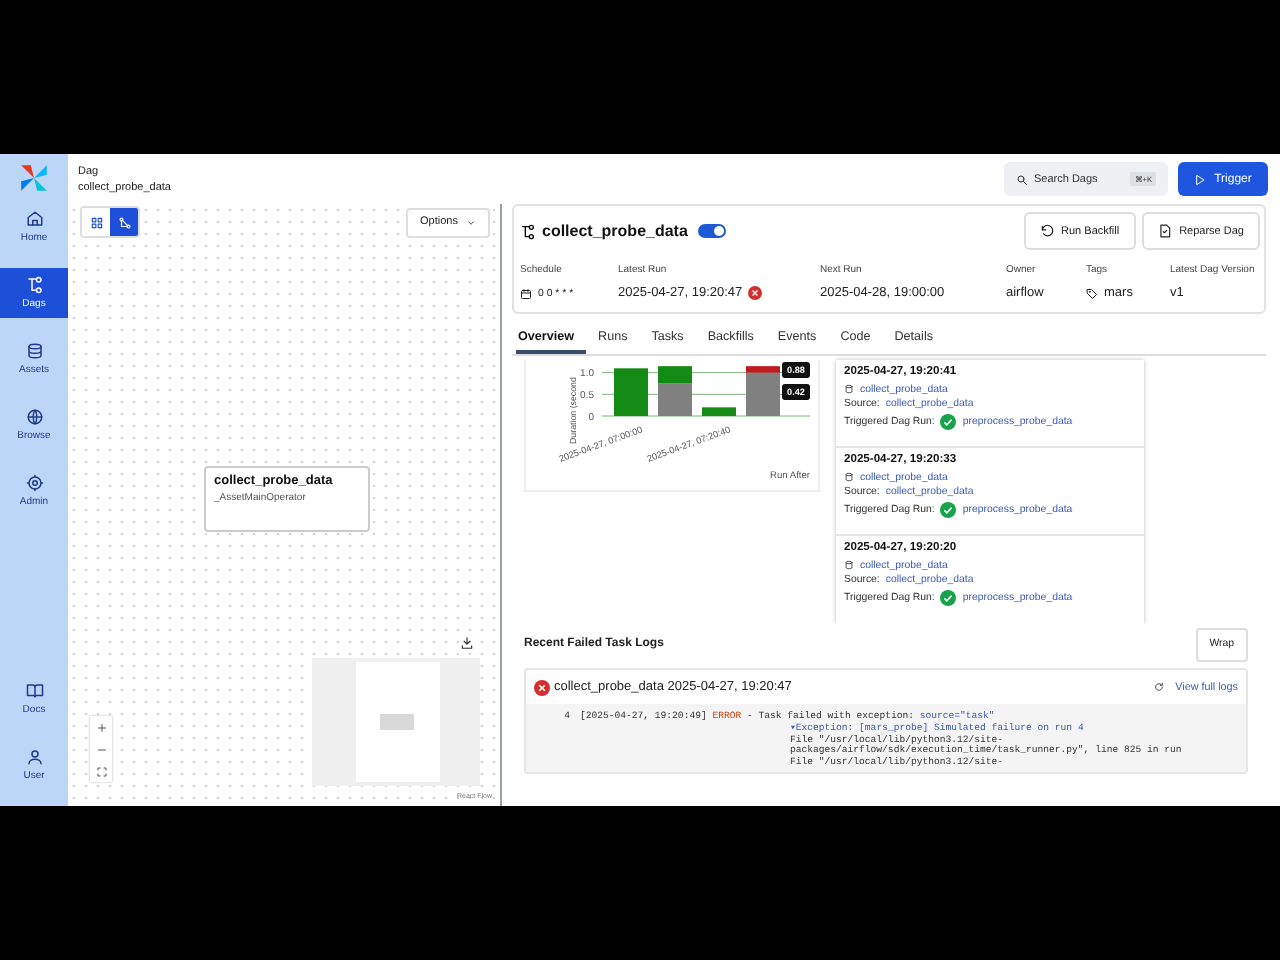  I want to click on calendar-icon, so click(526, 293).